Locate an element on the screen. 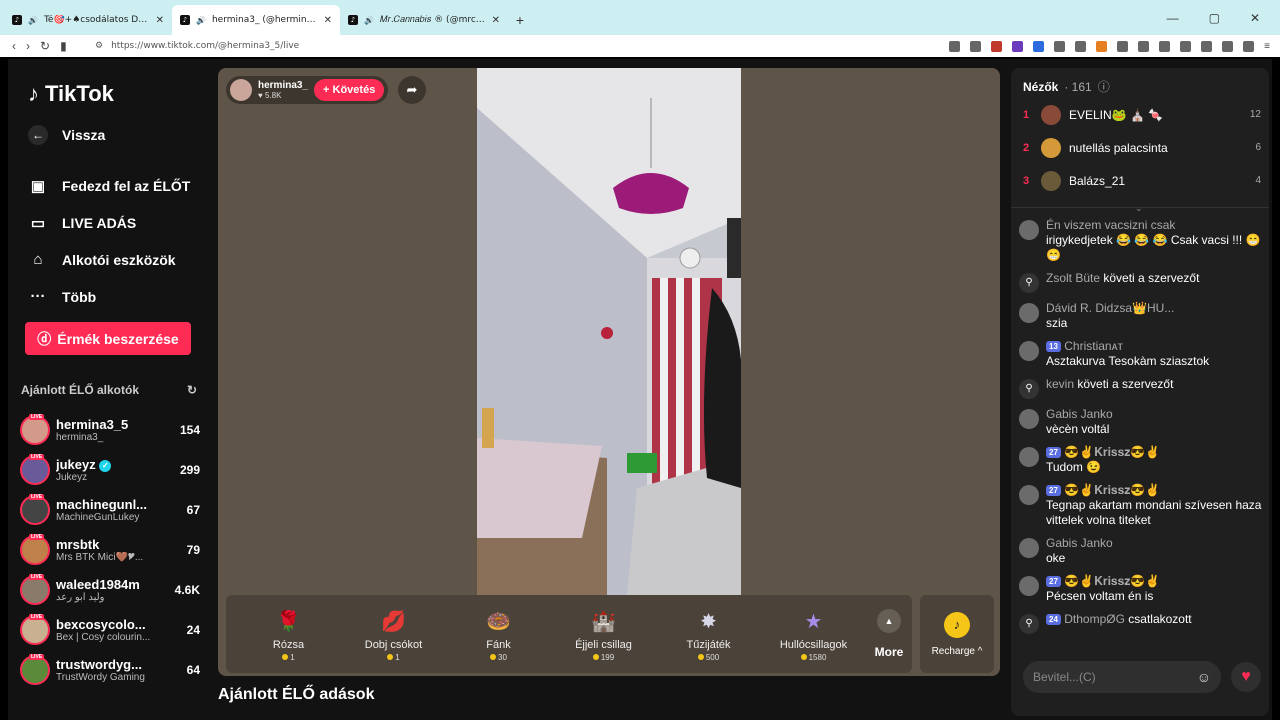  like-heart-button: ♥ is located at coordinates (1246, 677).